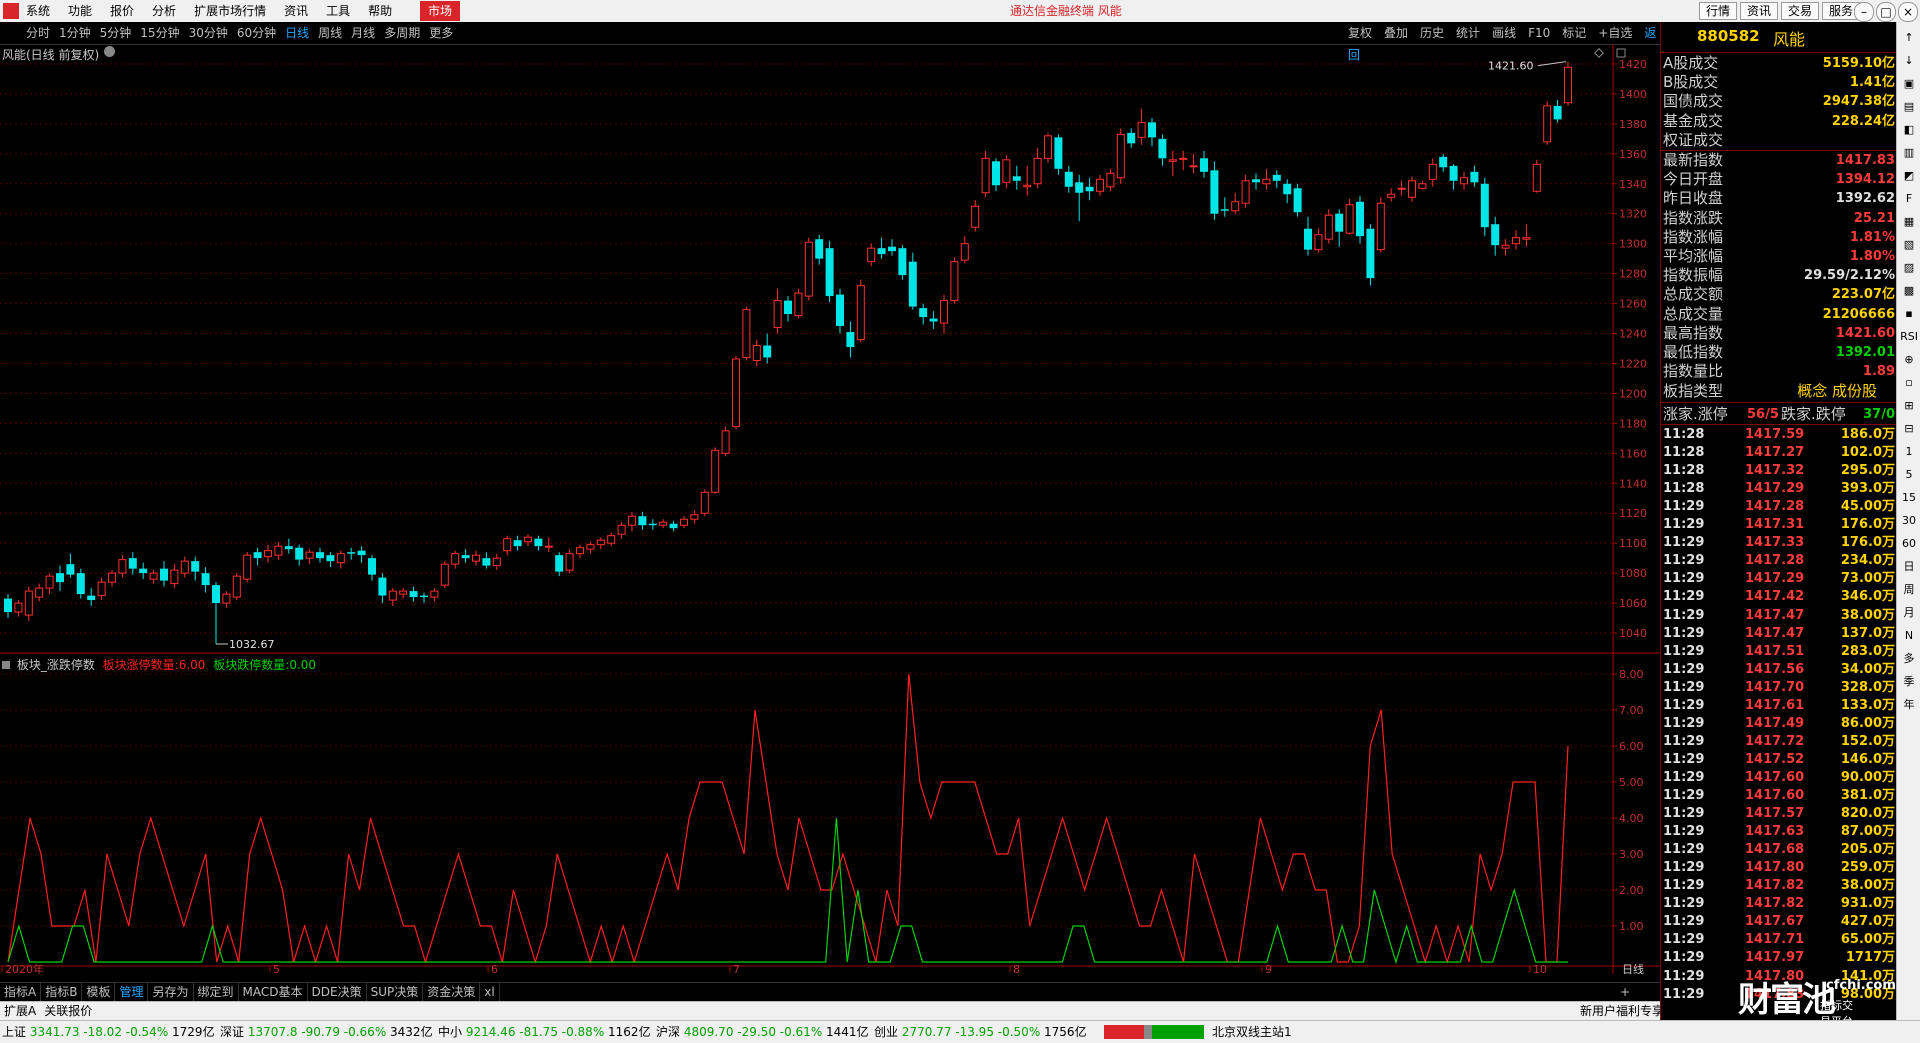 The image size is (1920, 1043). I want to click on indicator-tab-3: 管理, so click(132, 992).